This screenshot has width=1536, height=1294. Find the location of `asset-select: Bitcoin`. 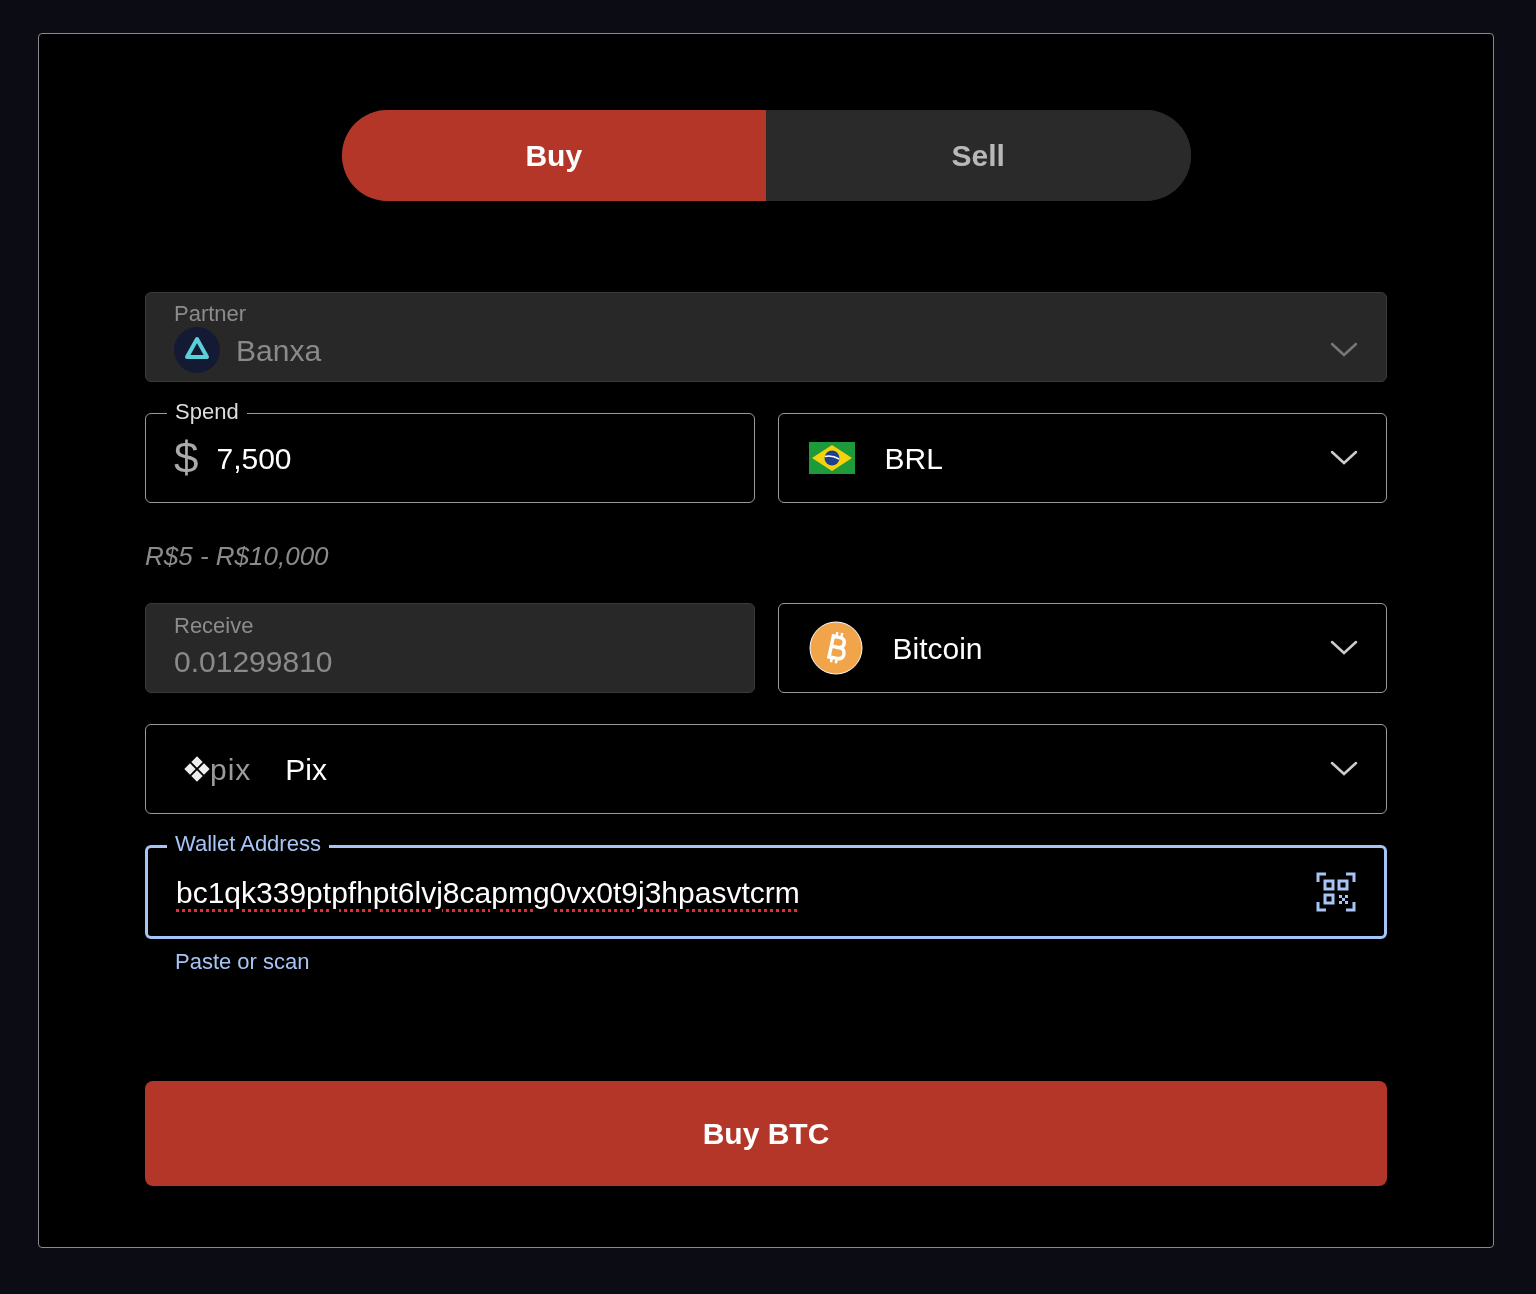

asset-select: Bitcoin is located at coordinates (1082, 648).